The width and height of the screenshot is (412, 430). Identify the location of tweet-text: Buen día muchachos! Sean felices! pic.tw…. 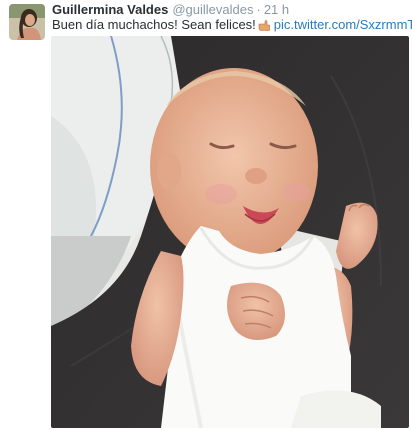
(232, 24).